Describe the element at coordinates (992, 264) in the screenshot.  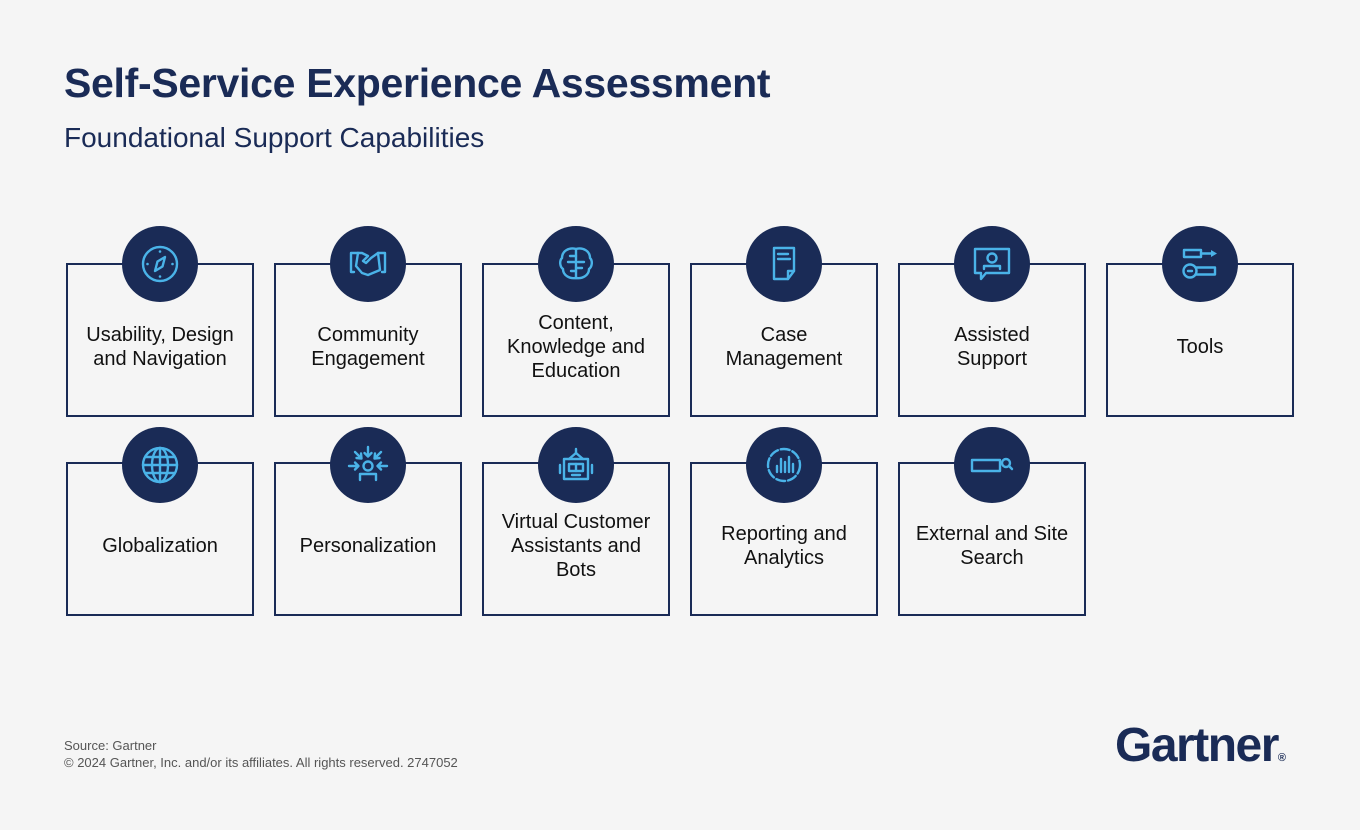
I see `chat-person-icon` at that location.